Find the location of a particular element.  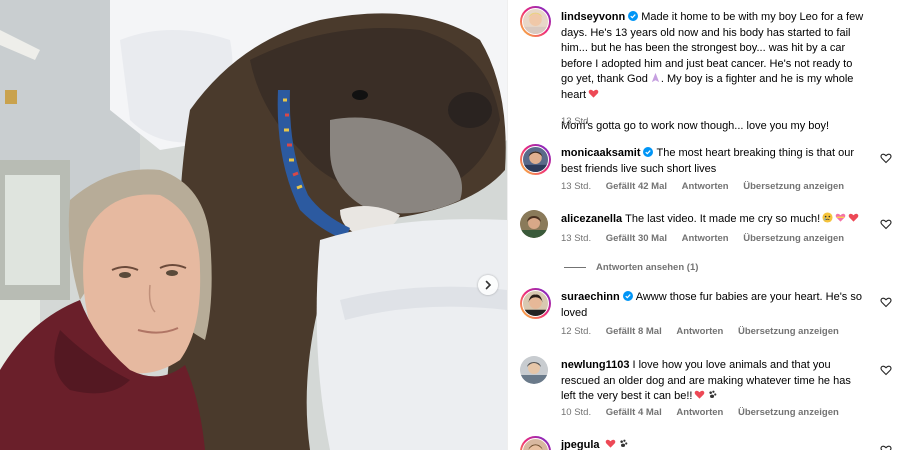

like-count: Gefällt 8 Mal is located at coordinates (634, 331).